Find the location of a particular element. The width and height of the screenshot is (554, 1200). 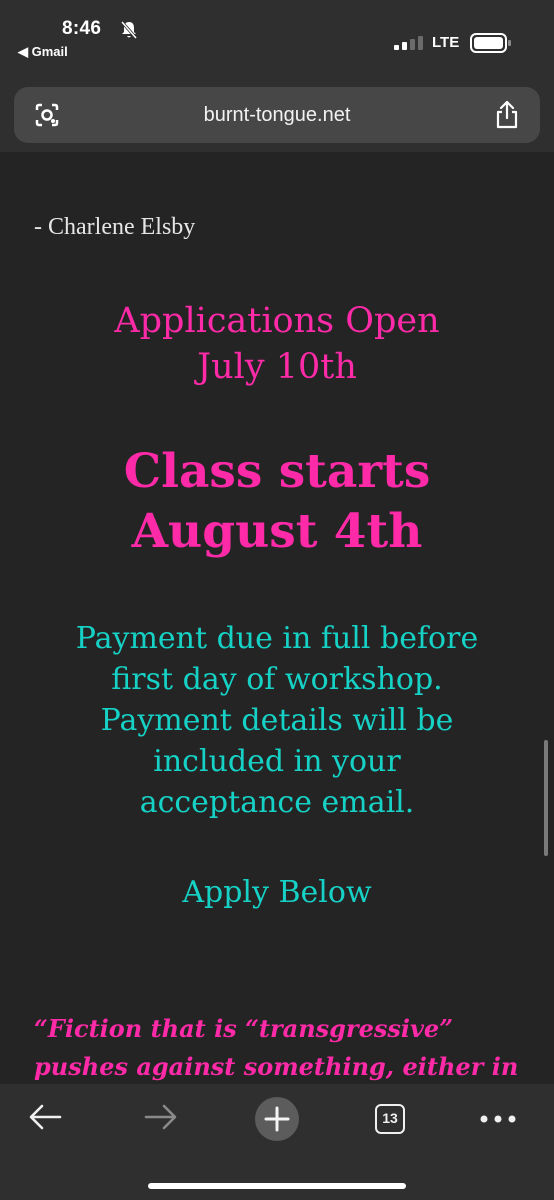

back-arrow-icon is located at coordinates (45, 1117).